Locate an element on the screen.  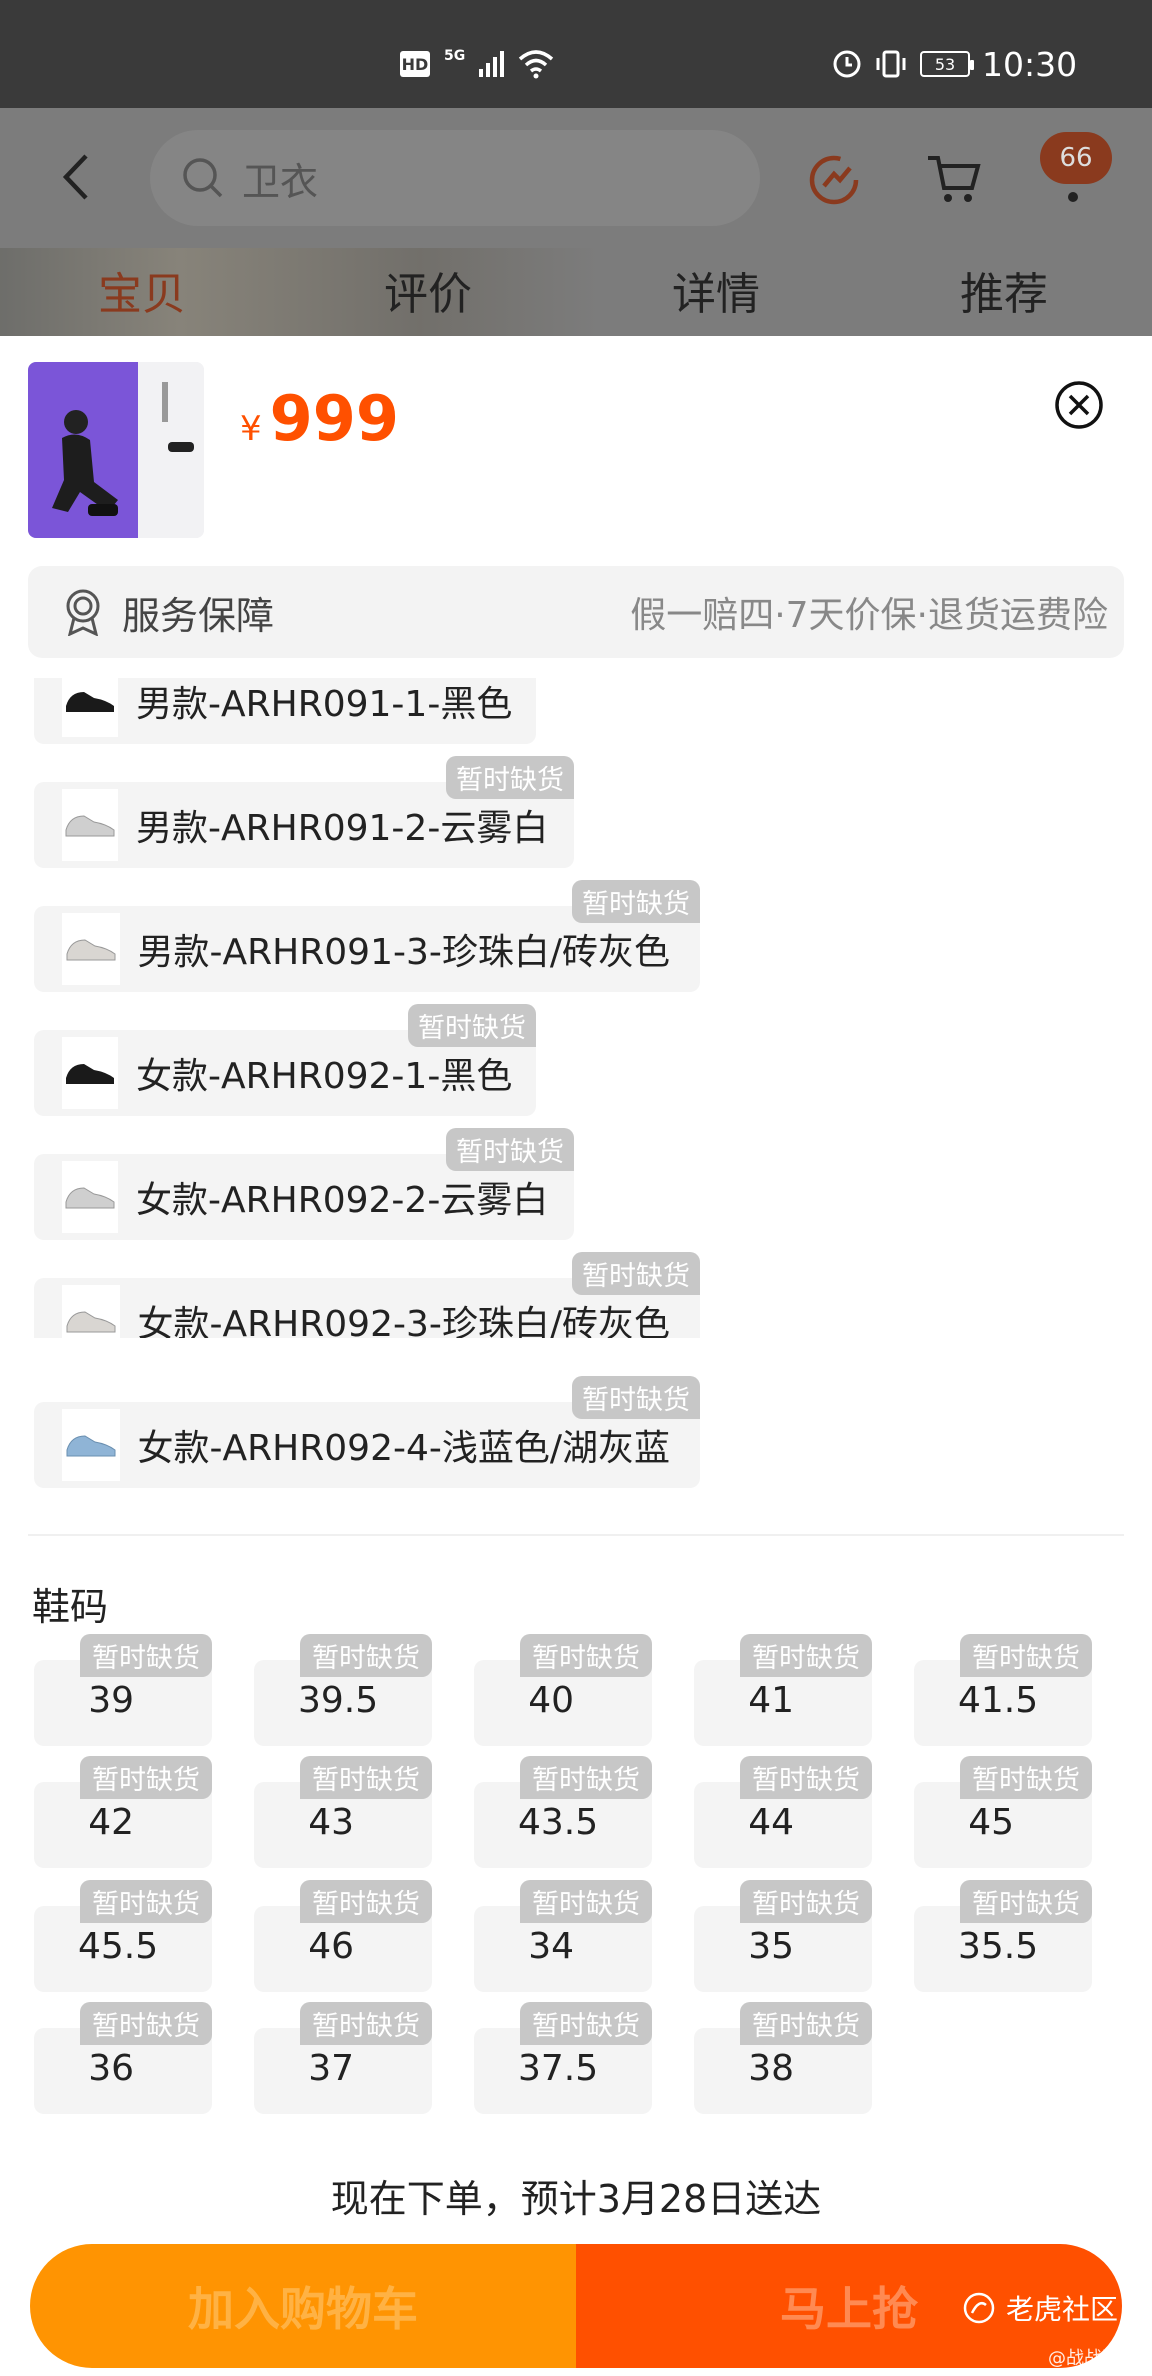
product-thumbnail is located at coordinates (116, 450).